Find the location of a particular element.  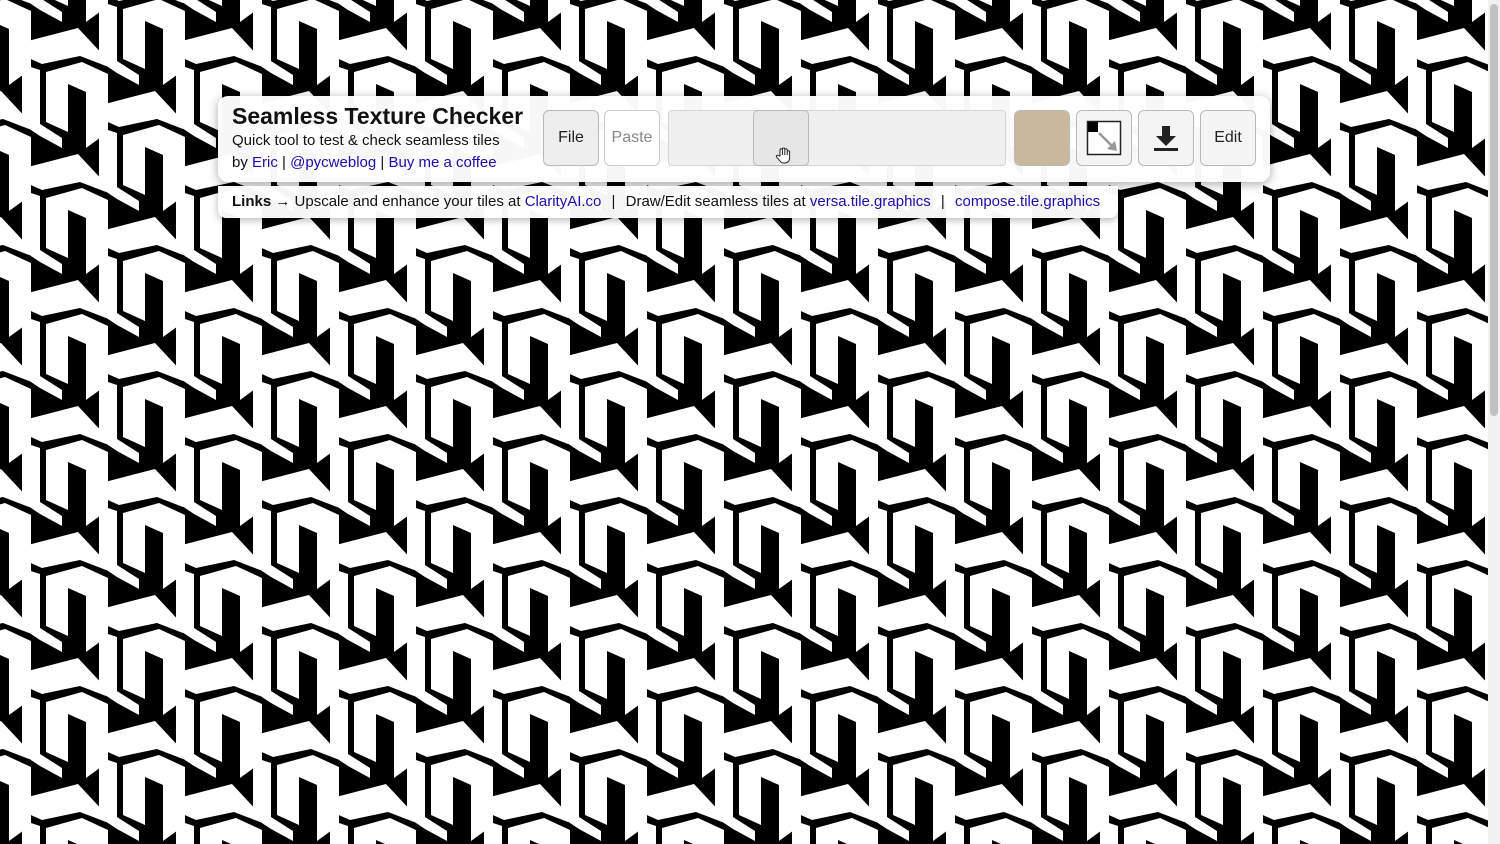

compose-link: compose.tile.graphics is located at coordinates (1027, 201).